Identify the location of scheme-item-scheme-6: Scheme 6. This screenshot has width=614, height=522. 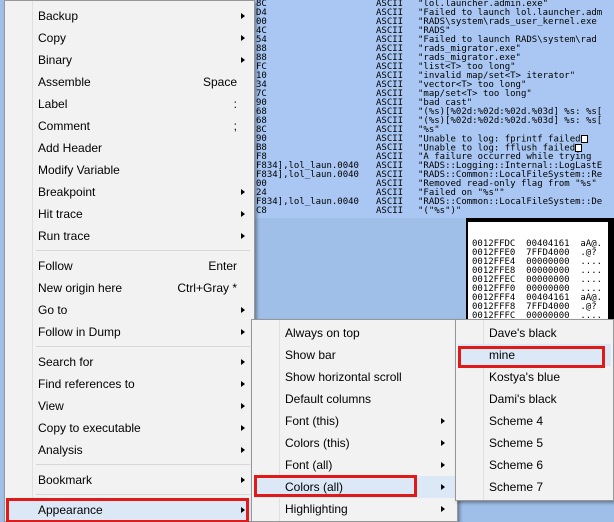
(534, 465).